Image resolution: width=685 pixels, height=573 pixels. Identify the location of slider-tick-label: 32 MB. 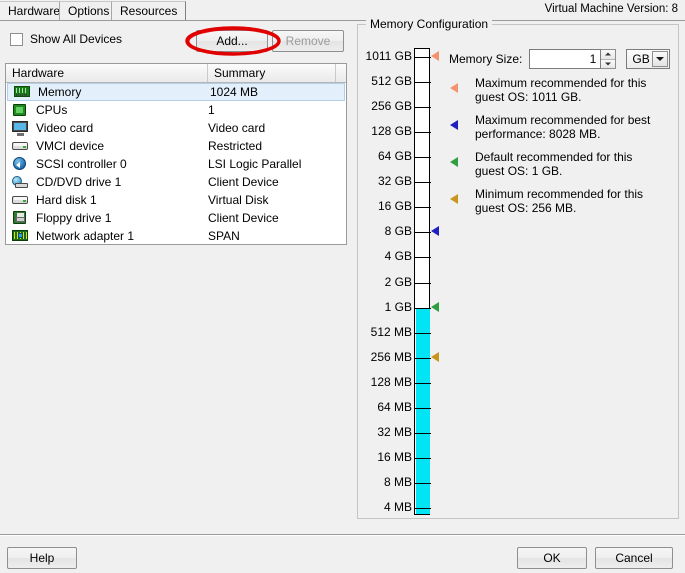
(394, 431).